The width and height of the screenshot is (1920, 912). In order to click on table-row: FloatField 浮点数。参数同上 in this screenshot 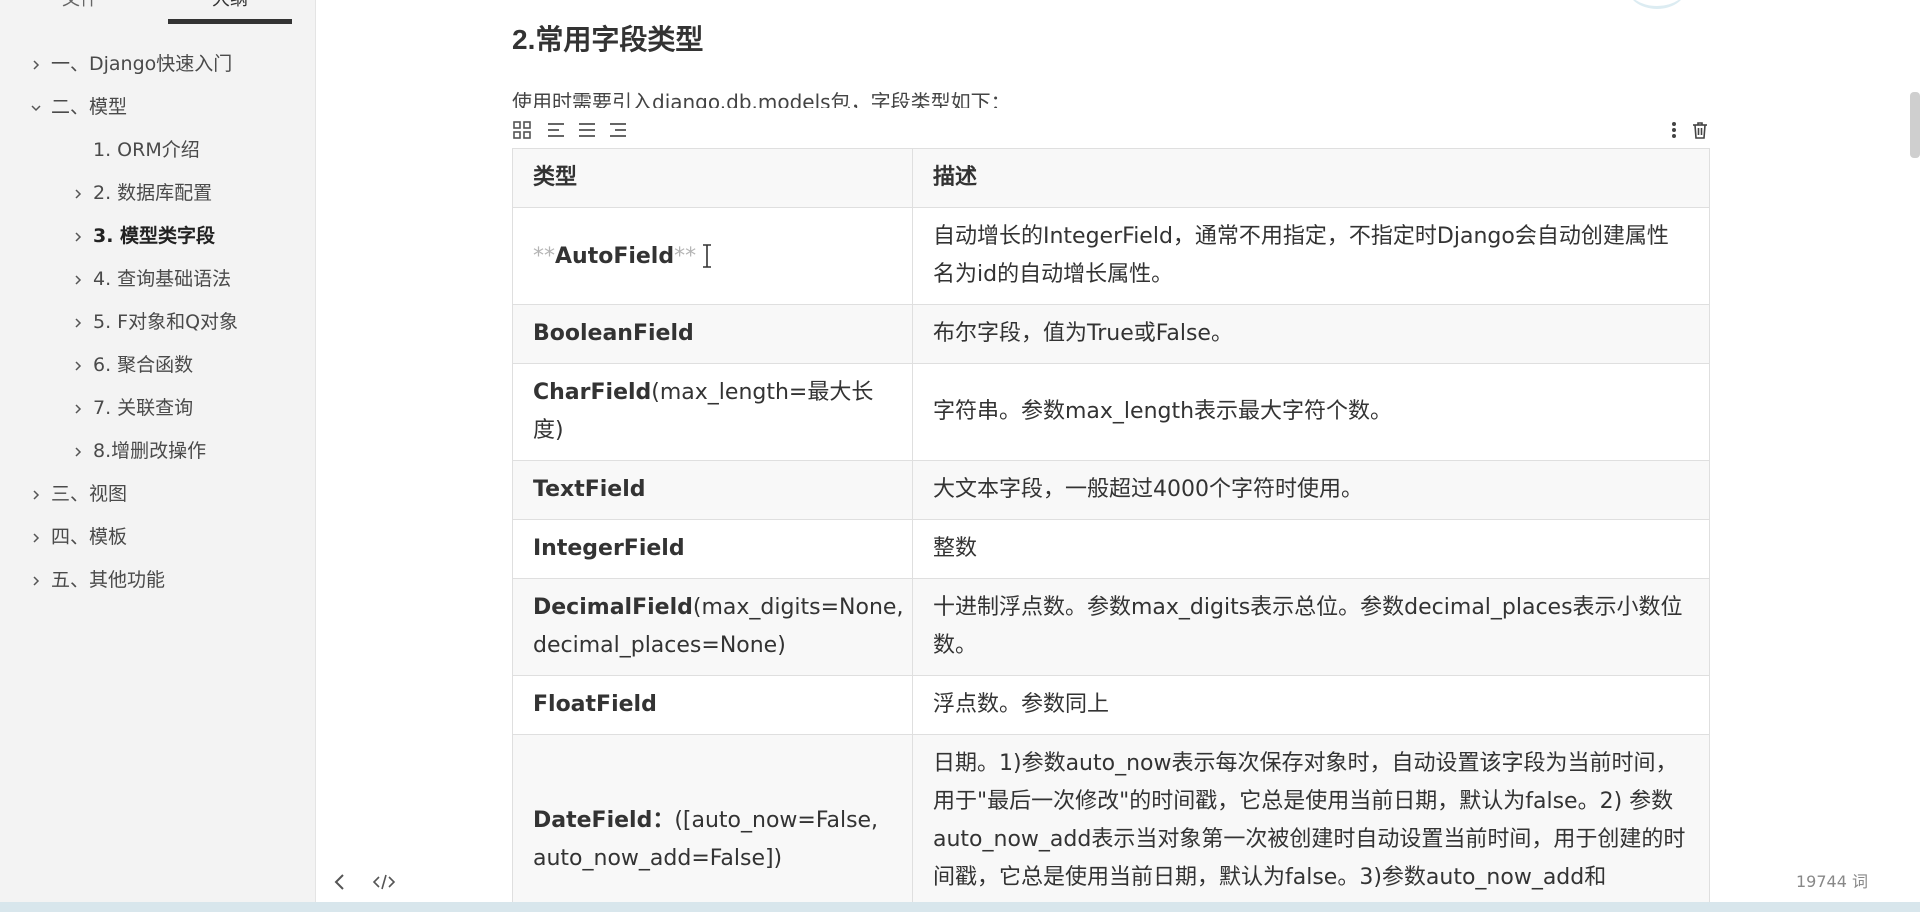, I will do `click(1111, 705)`.